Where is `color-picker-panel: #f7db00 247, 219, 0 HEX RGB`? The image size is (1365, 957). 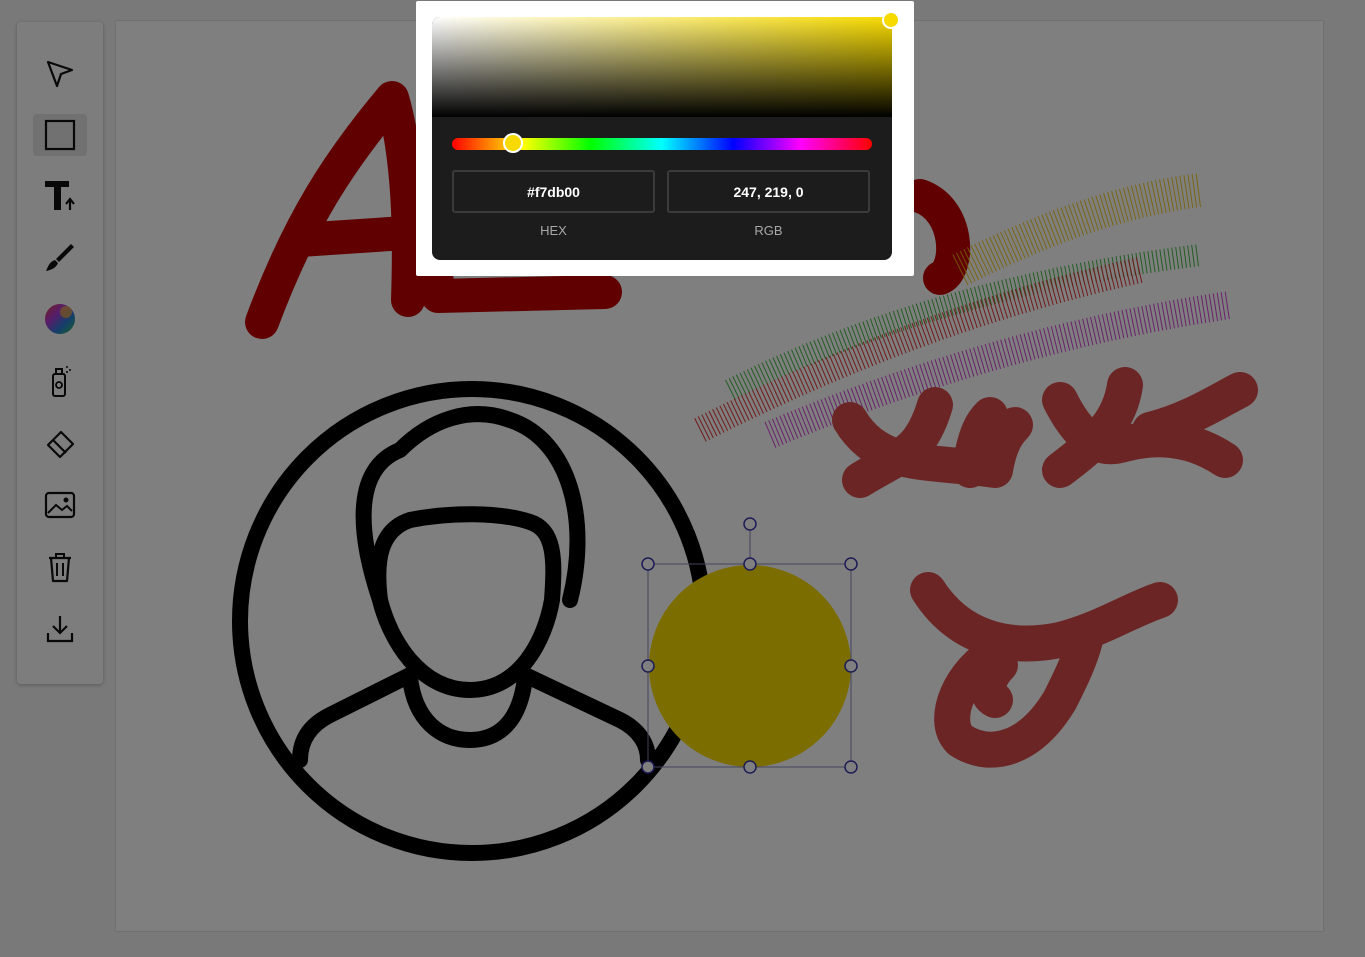
color-picker-panel: #f7db00 247, 219, 0 HEX RGB is located at coordinates (662, 138).